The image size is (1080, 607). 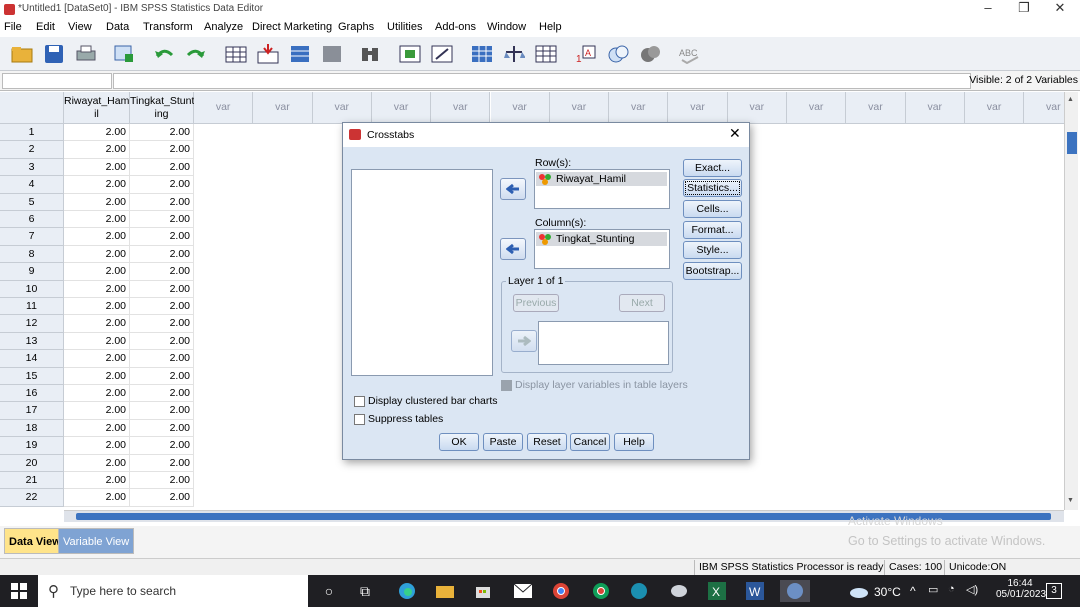 What do you see at coordinates (602, 249) in the screenshot?
I see `columns-list: Tingkat_Stunting` at bounding box center [602, 249].